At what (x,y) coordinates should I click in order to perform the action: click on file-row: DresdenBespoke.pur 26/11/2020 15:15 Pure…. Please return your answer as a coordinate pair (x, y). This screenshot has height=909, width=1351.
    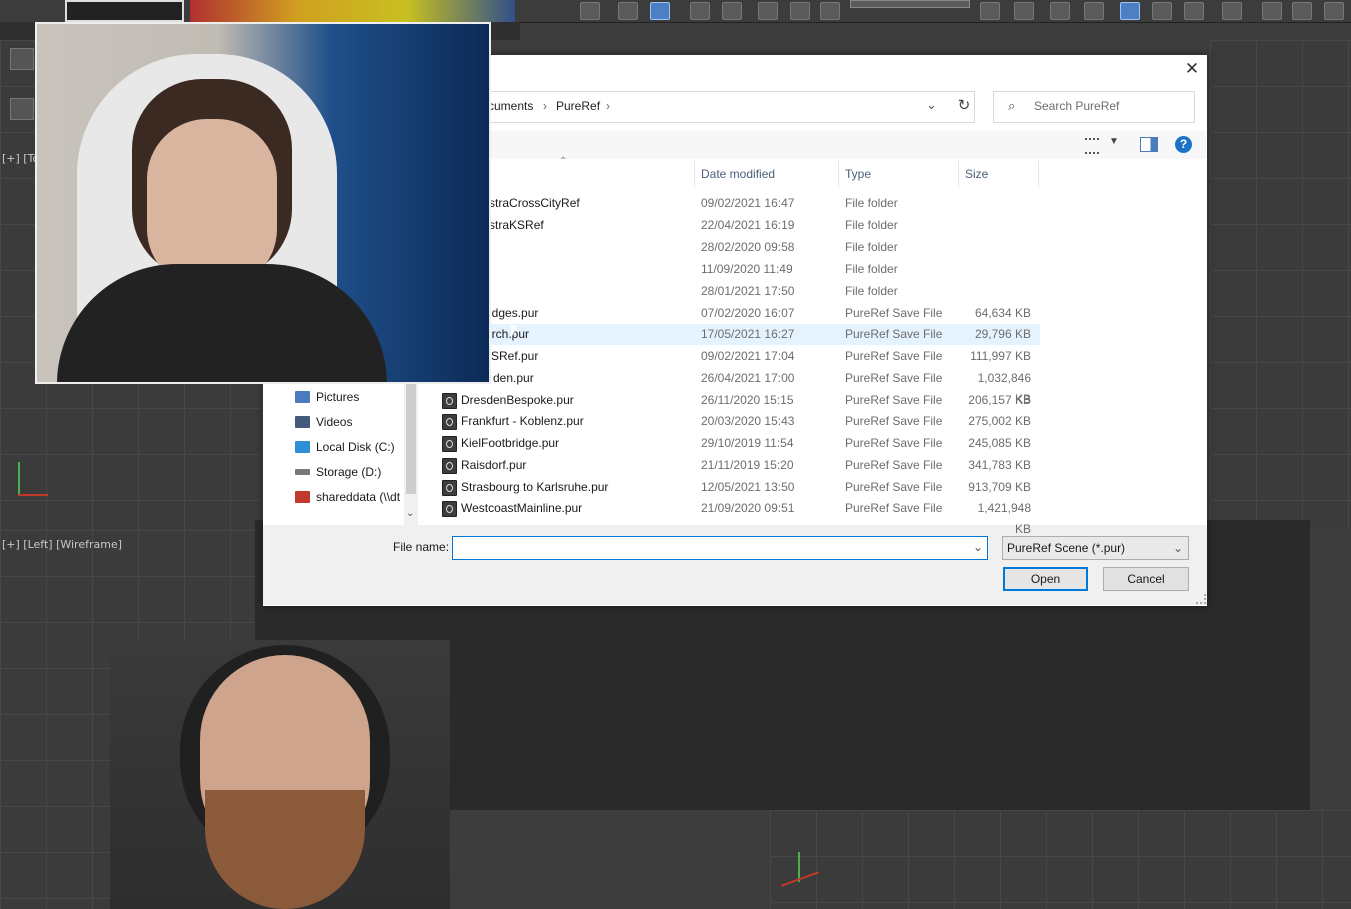
    Looking at the image, I should click on (740, 400).